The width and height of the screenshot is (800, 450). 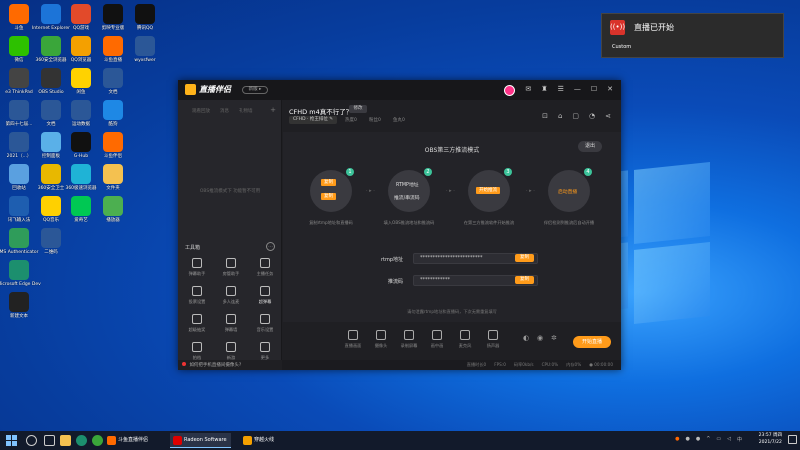 What do you see at coordinates (19, 309) in the screenshot?
I see `desktop-icon: 新建文本` at bounding box center [19, 309].